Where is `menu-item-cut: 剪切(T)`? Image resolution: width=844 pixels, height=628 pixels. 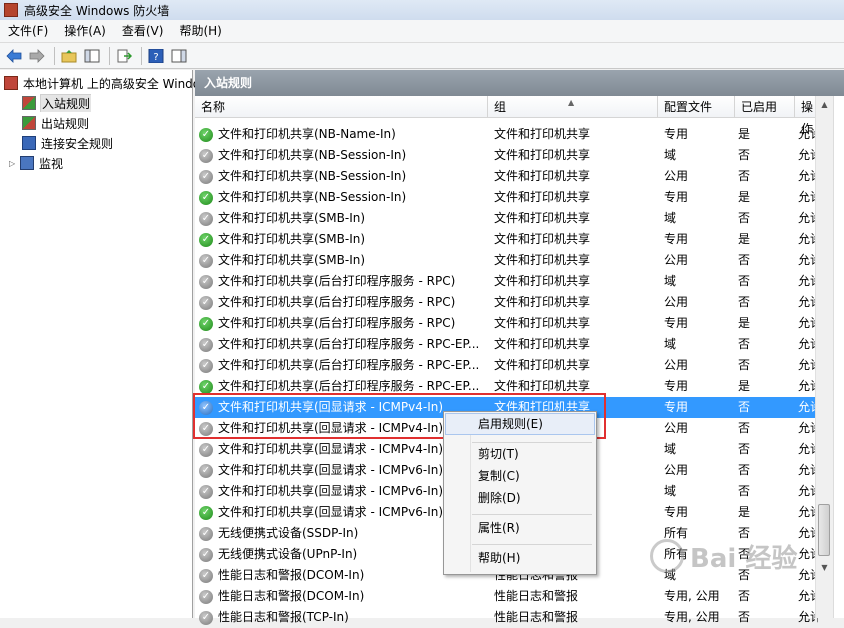 menu-item-cut: 剪切(T) is located at coordinates (520, 454).